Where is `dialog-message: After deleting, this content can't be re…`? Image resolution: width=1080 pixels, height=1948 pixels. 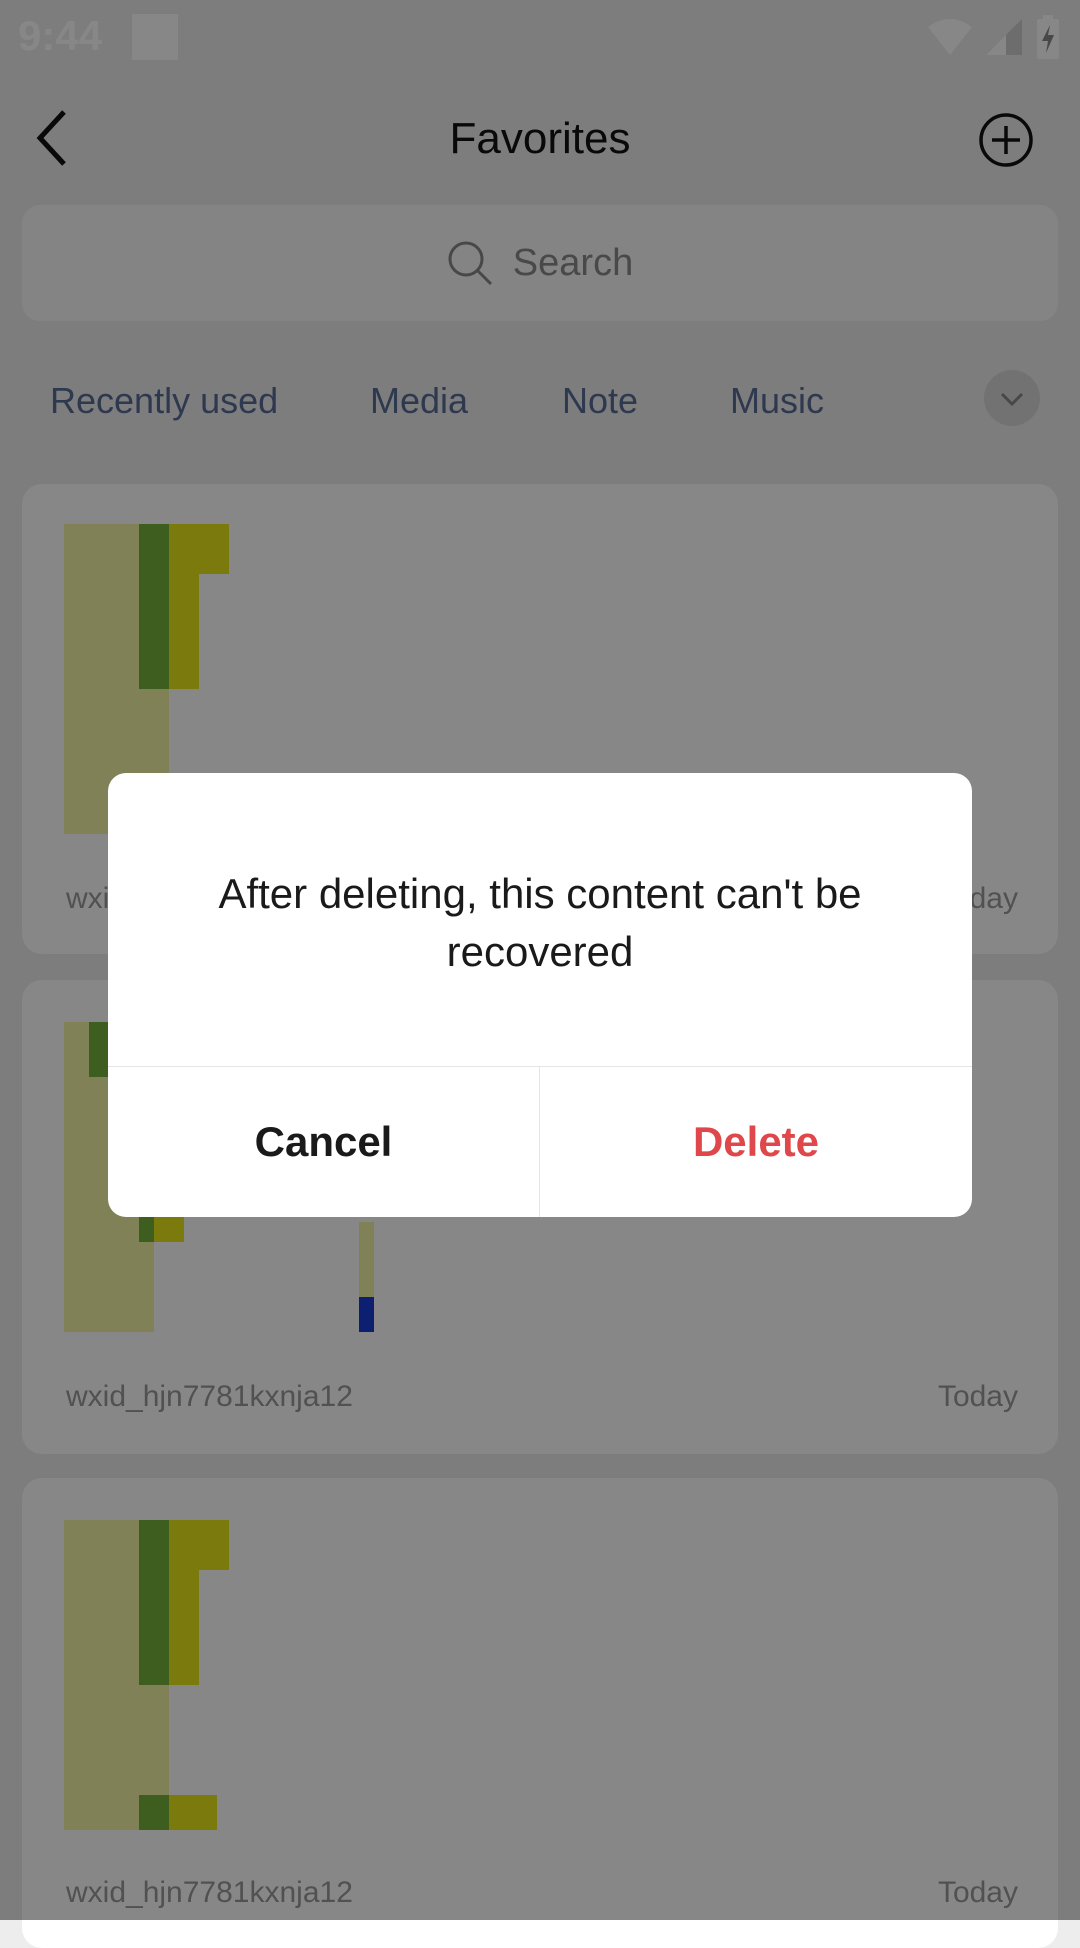 dialog-message: After deleting, this content can't be re… is located at coordinates (540, 922).